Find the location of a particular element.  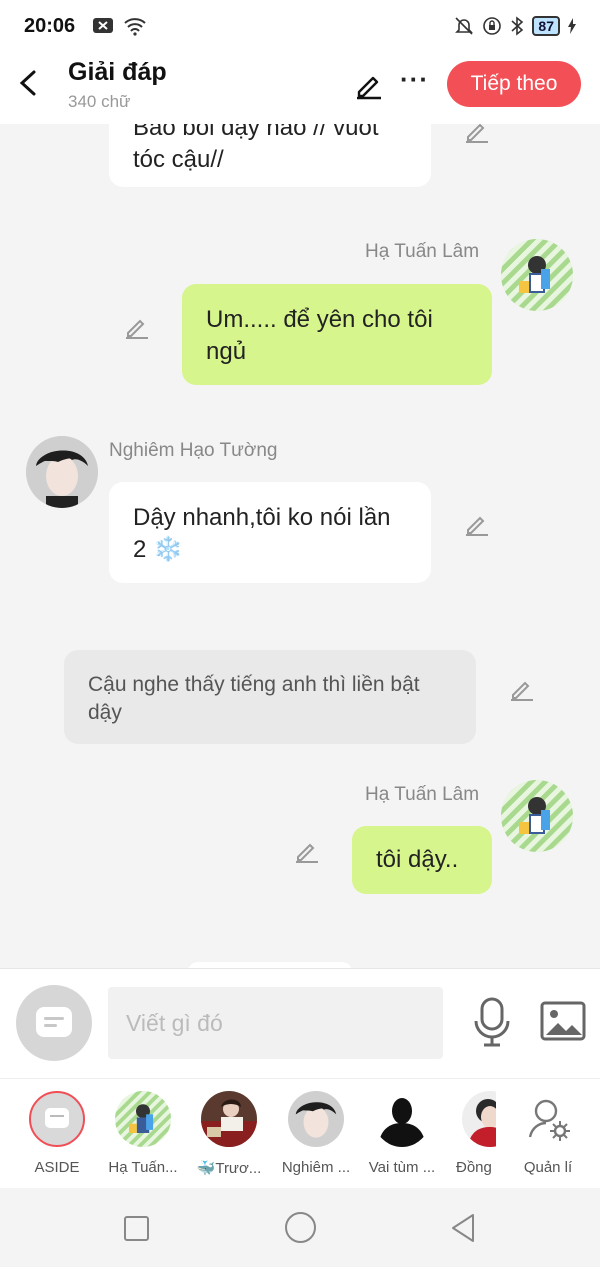

status-right: 87 is located at coordinates (515, 26).